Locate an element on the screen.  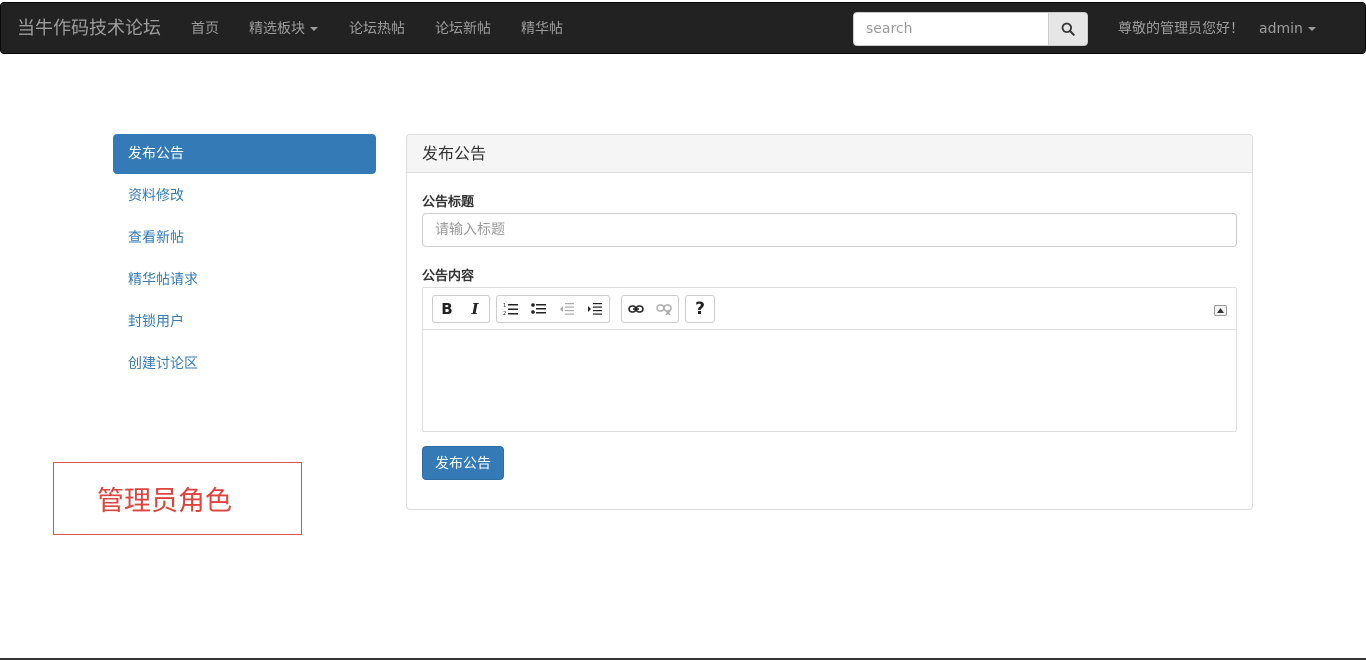
rich-text-editor: B I 1 2 ? is located at coordinates (829, 359).